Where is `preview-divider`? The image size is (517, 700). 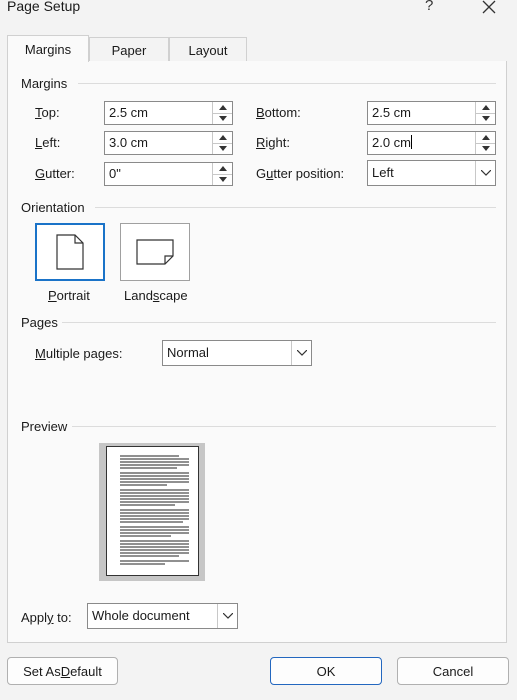 preview-divider is located at coordinates (284, 426).